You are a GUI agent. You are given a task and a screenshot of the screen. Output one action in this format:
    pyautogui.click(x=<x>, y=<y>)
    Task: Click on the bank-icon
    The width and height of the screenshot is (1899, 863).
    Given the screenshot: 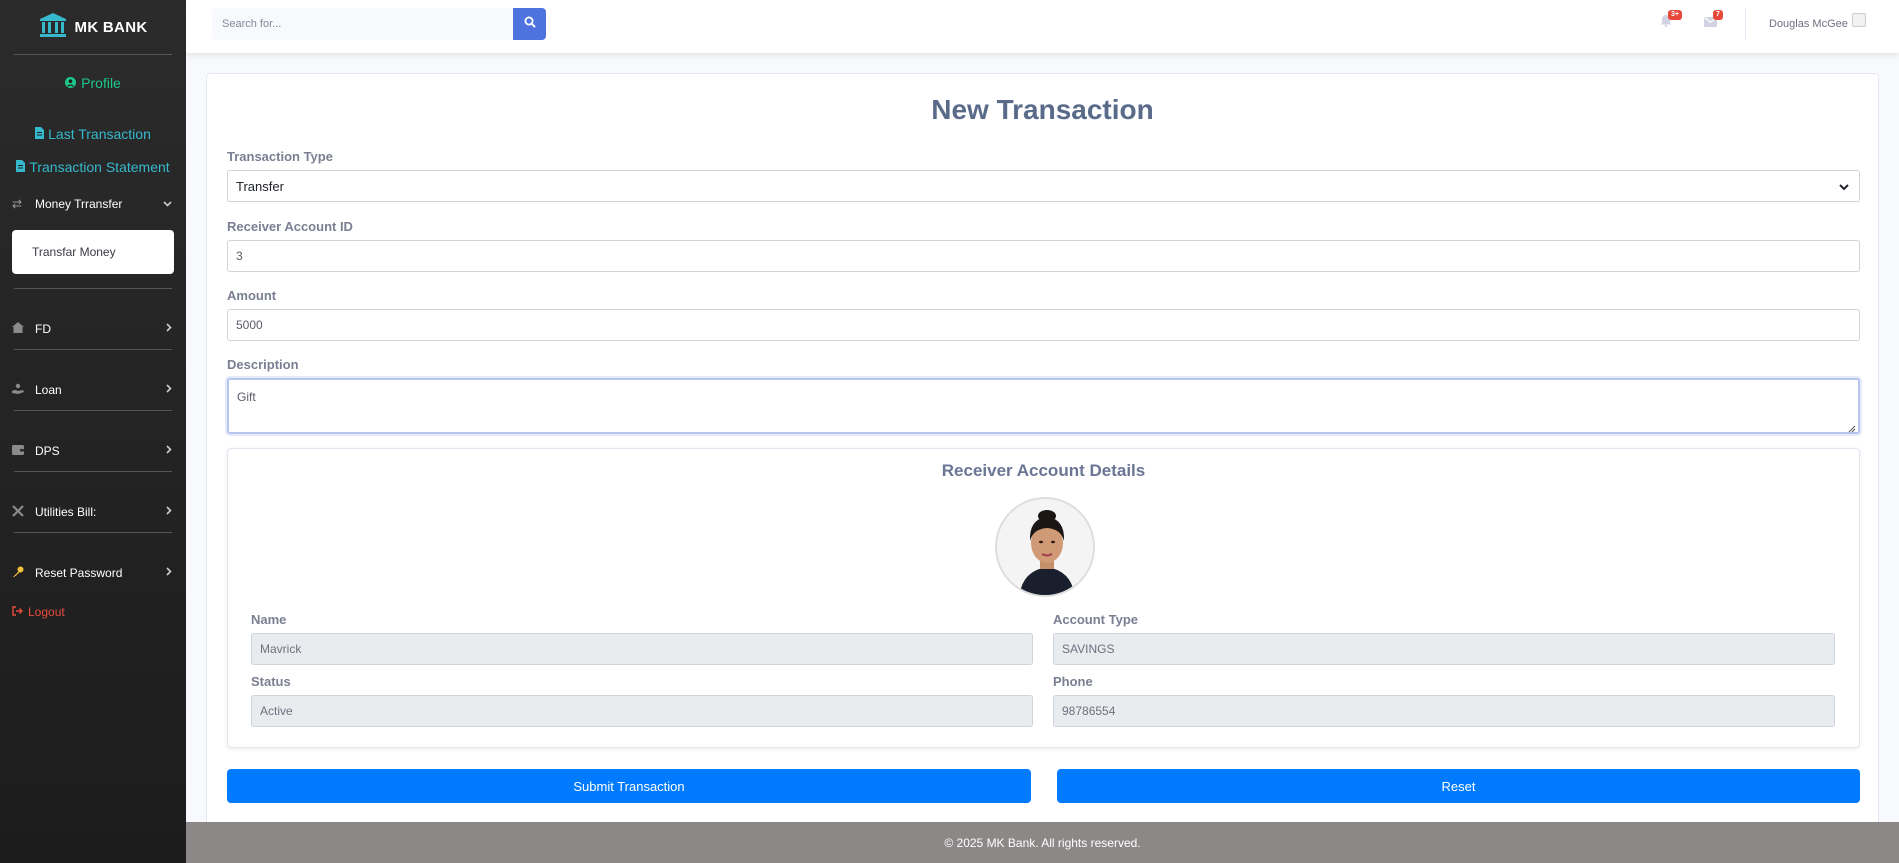 What is the action you would take?
    pyautogui.click(x=53, y=27)
    